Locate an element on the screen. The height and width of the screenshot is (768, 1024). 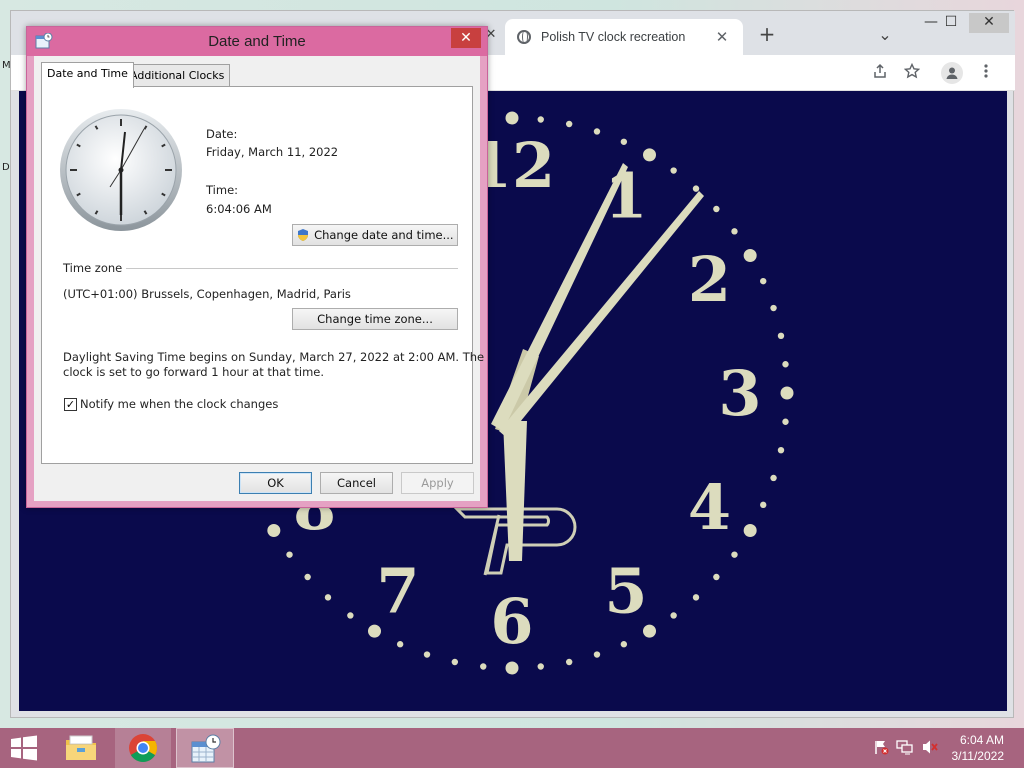
ok-button: OK is located at coordinates (275, 483).